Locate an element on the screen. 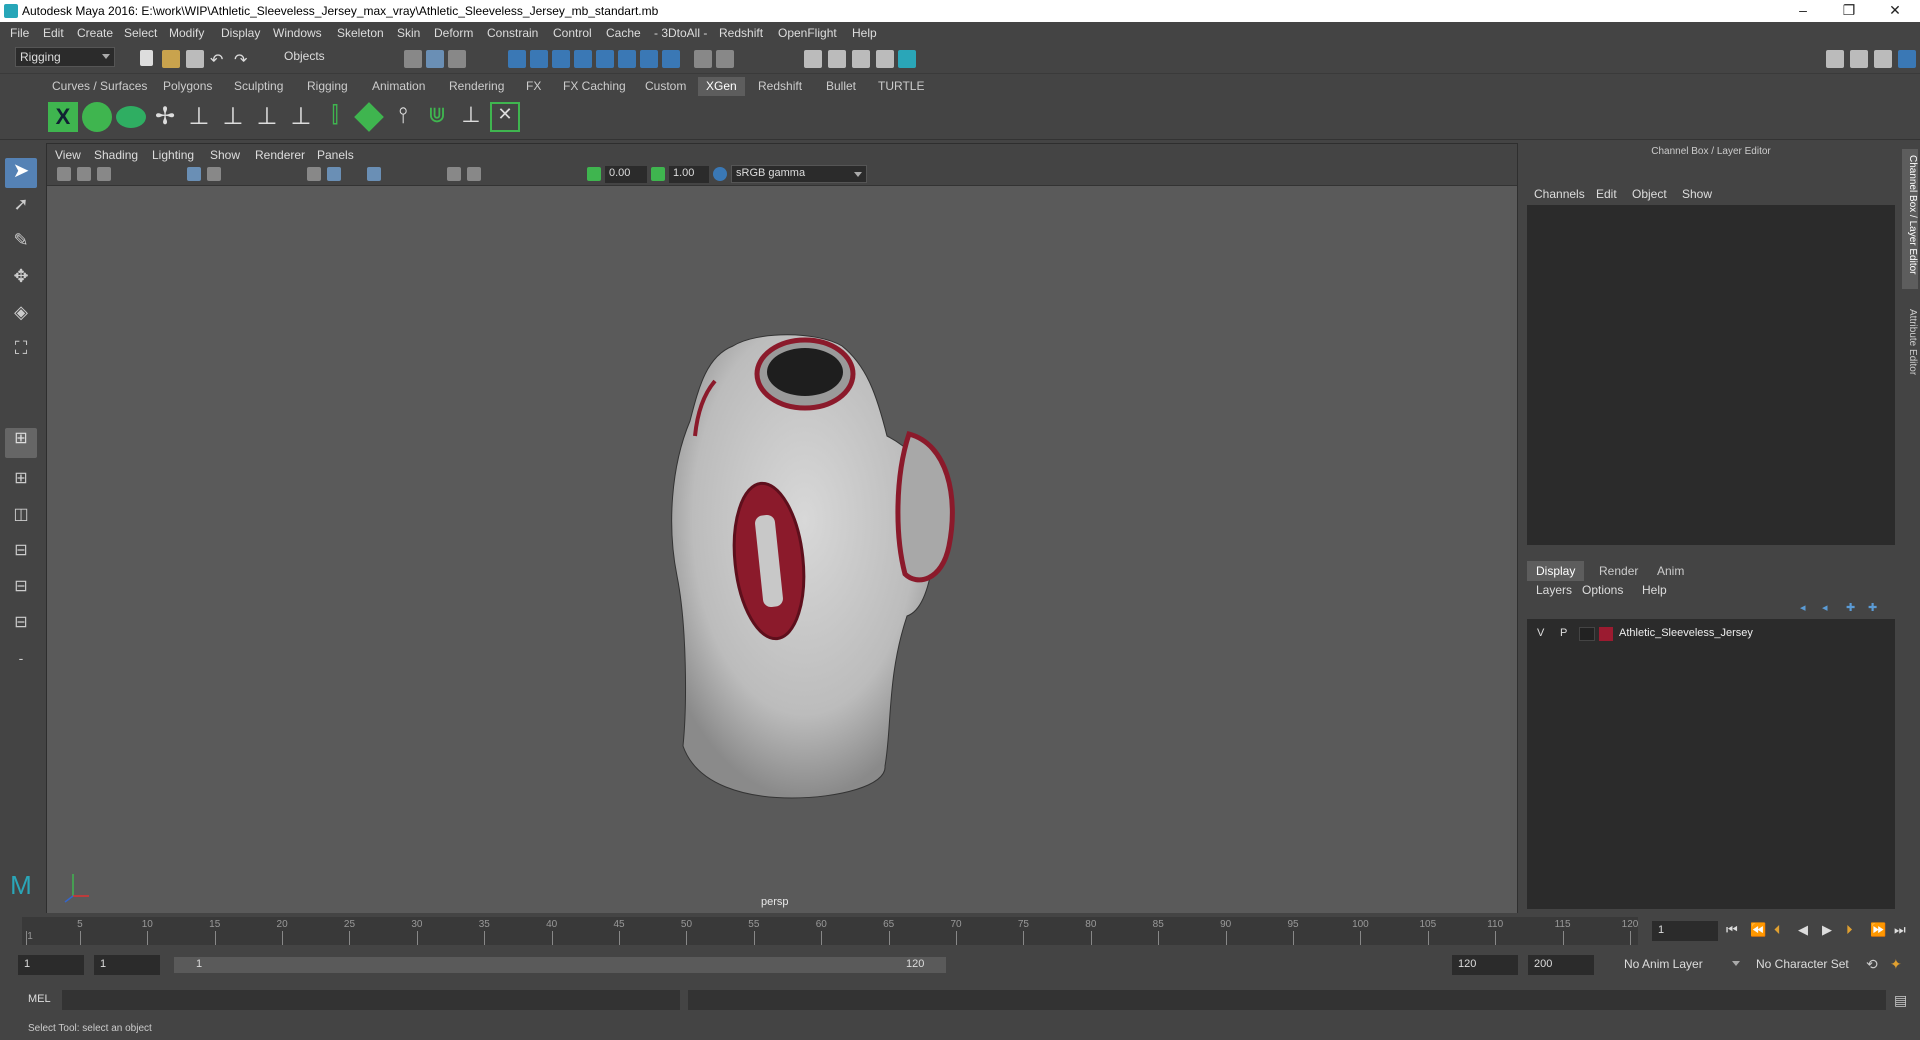 Image resolution: width=1920 pixels, height=1040 pixels. save-scene-icon is located at coordinates (195, 59).